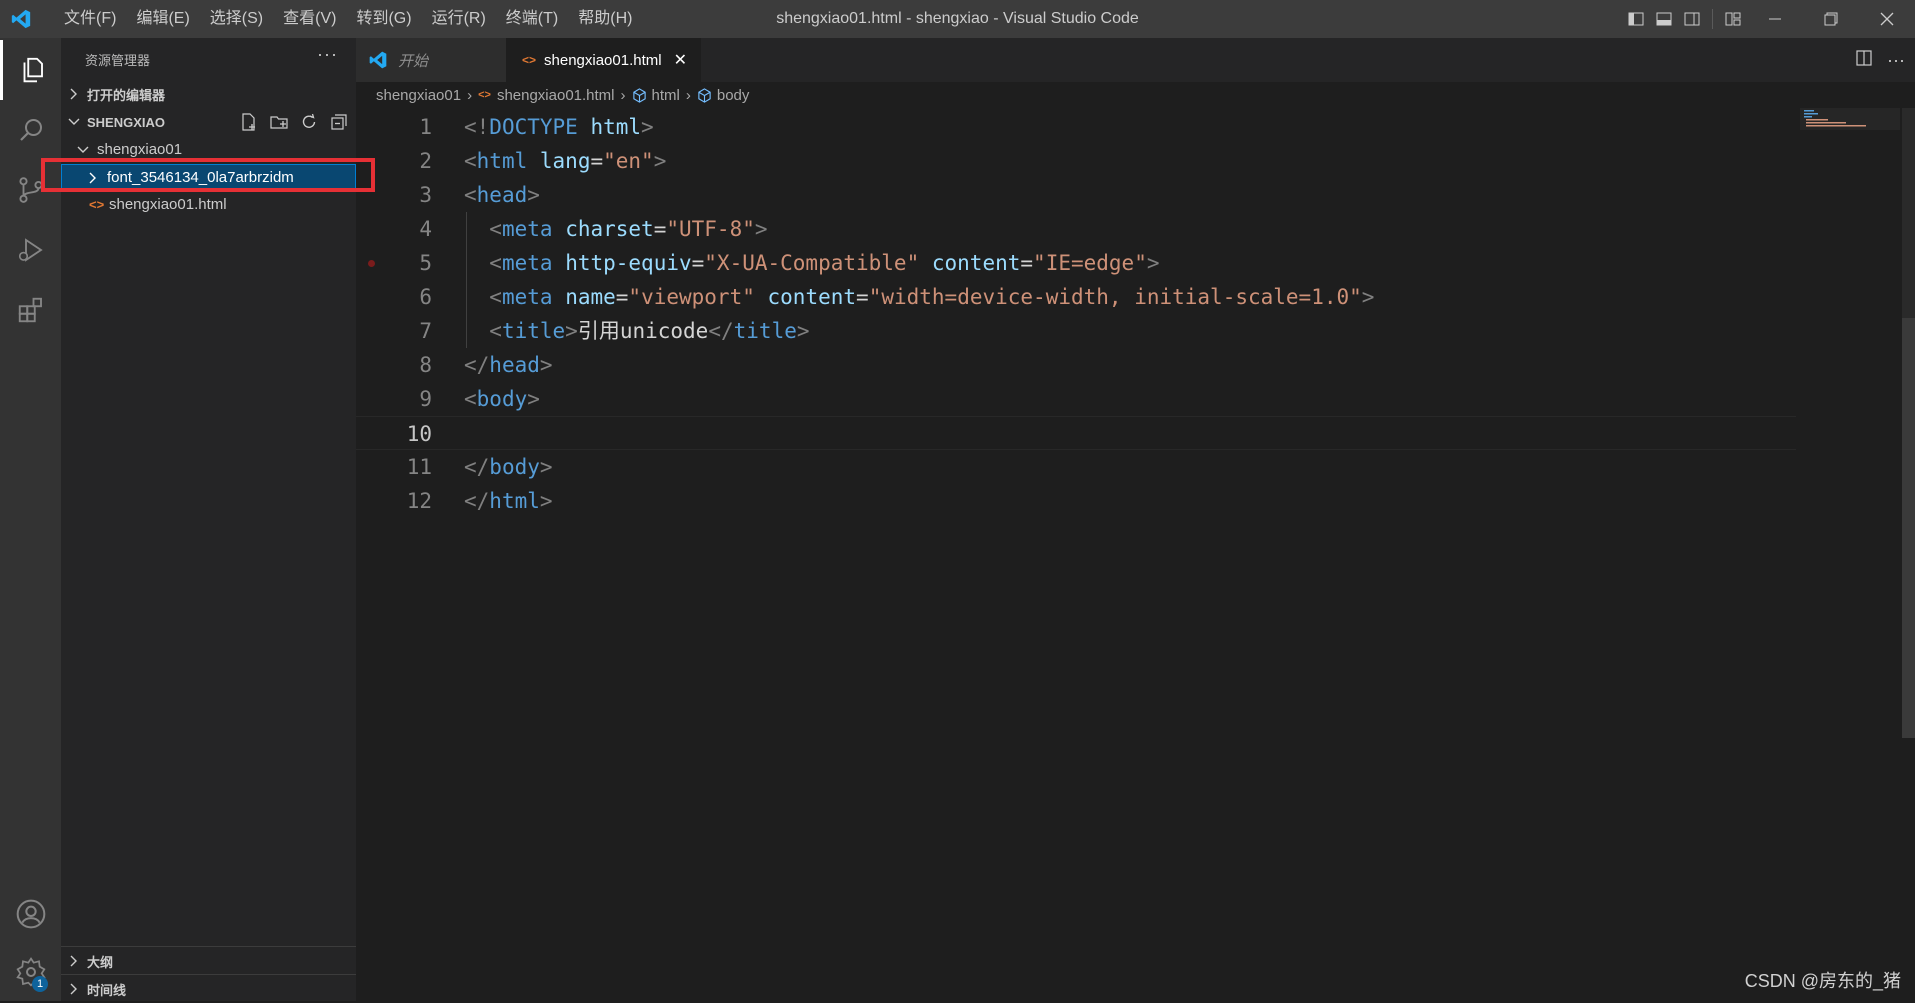 This screenshot has width=1915, height=1003. I want to click on tab-welcome: 开始, so click(431, 60).